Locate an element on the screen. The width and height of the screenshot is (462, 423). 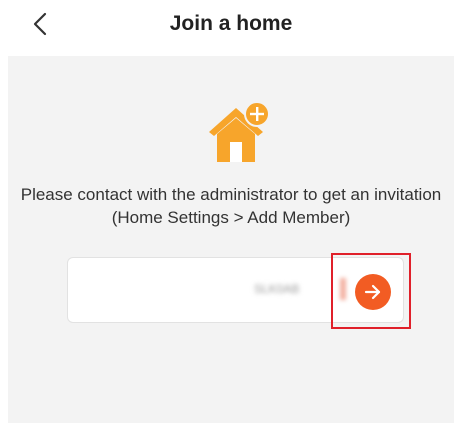
submit-code-button is located at coordinates (373, 292).